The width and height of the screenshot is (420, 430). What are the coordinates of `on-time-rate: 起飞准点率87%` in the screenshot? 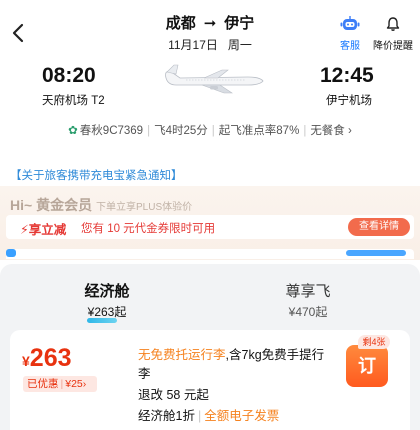 It's located at (259, 131).